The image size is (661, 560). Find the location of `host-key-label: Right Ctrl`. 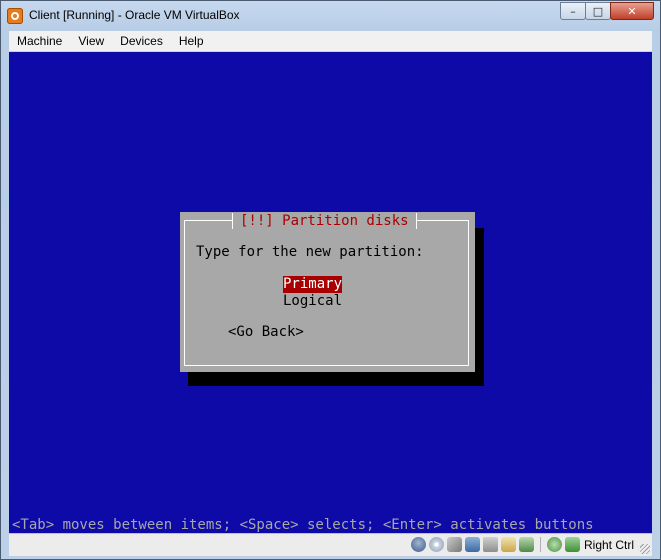

host-key-label: Right Ctrl is located at coordinates (608, 545).